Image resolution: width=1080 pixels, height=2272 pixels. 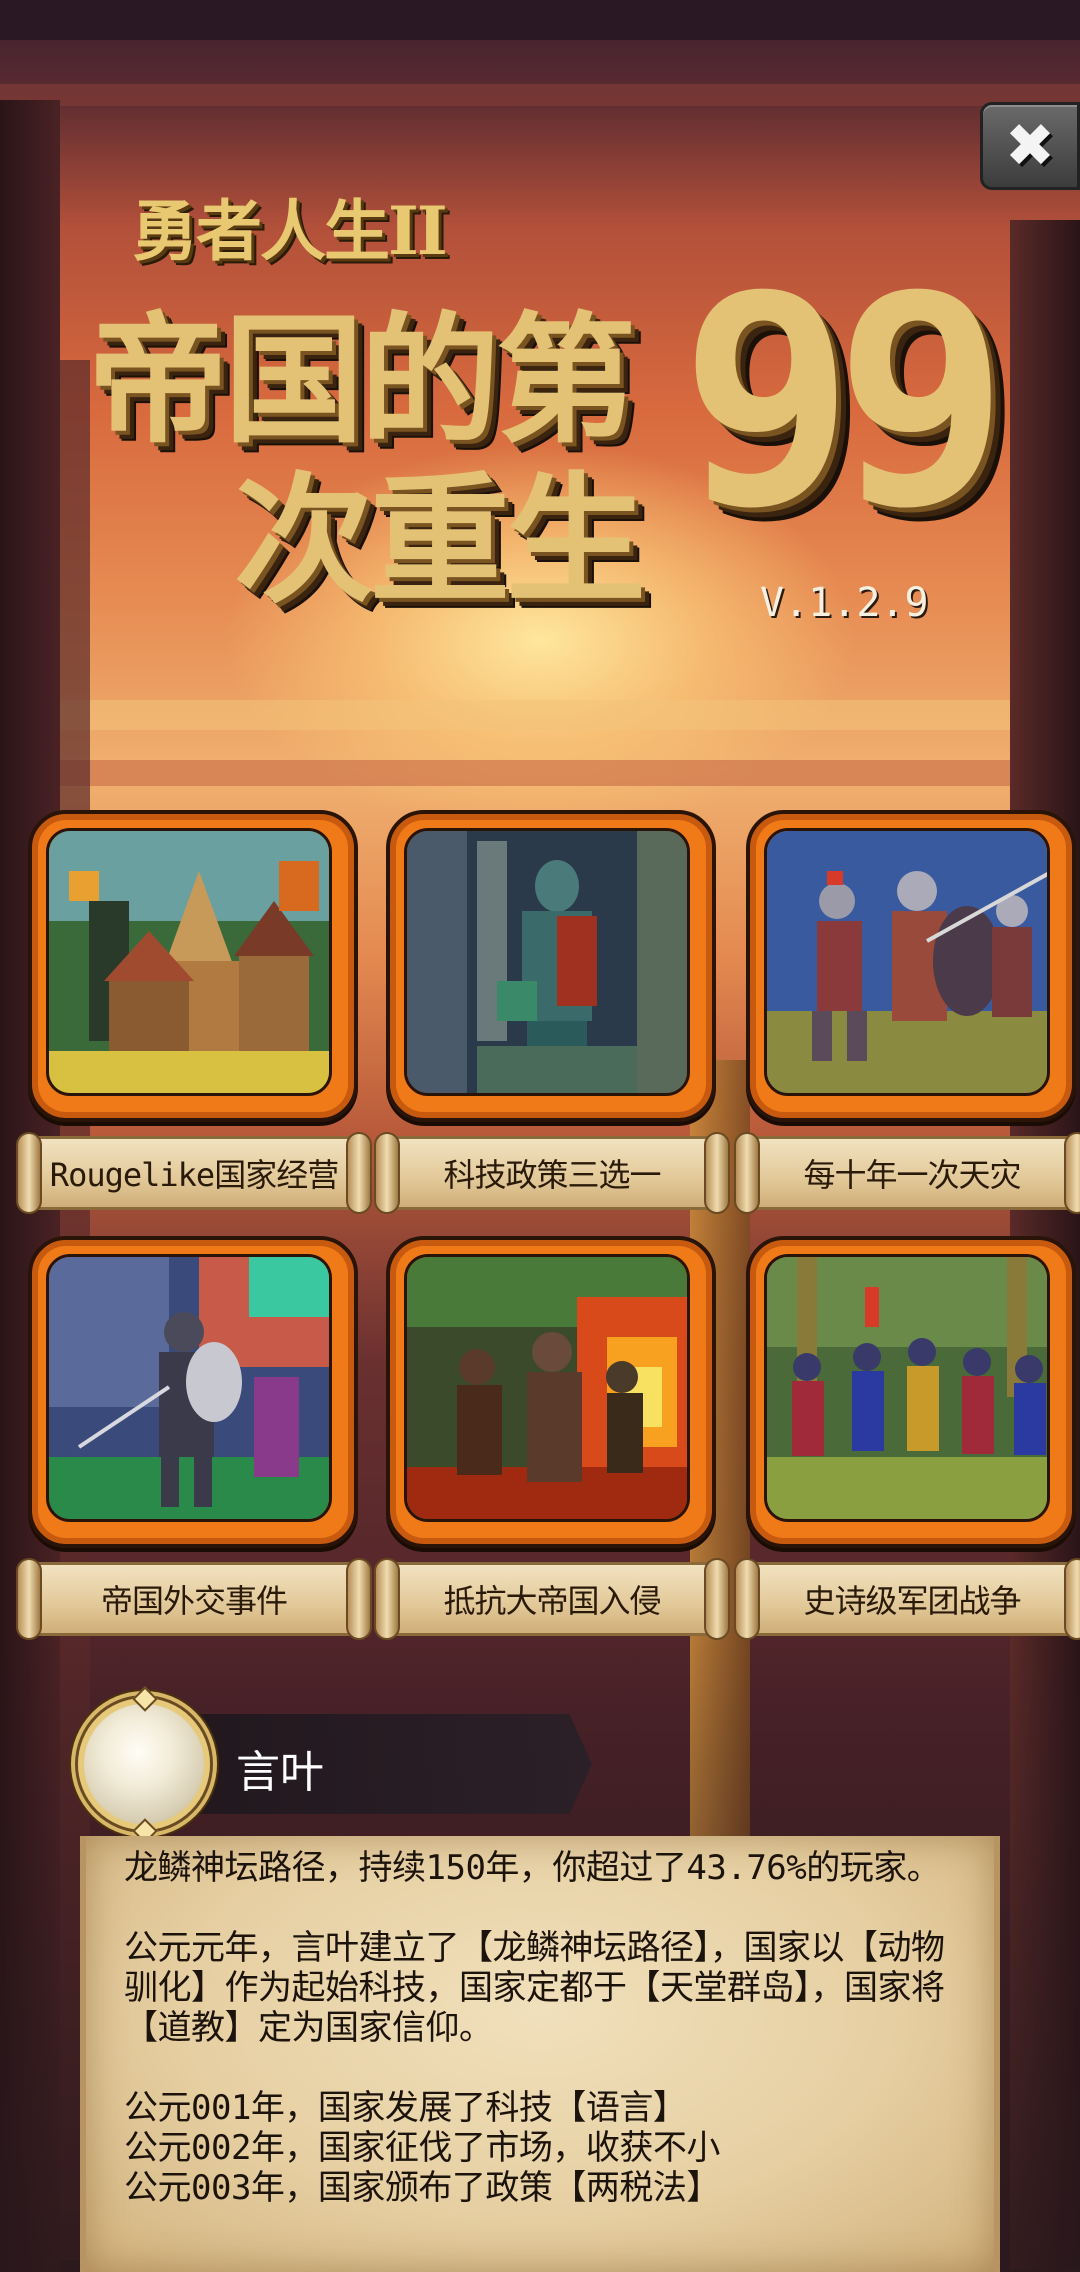 I want to click on game-subtitle: 勇者人生II, so click(x=290, y=231).